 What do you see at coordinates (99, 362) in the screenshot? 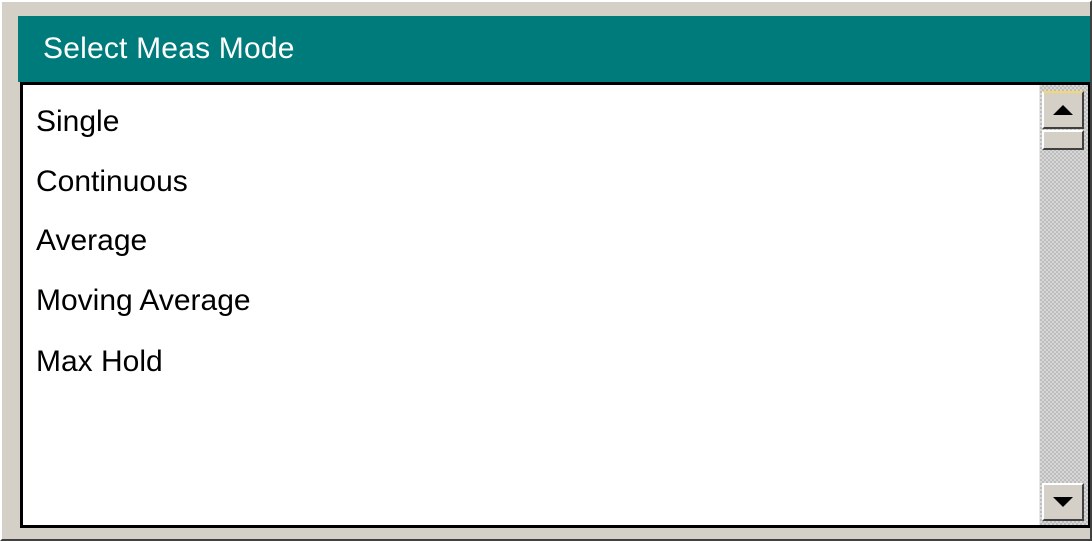
I see `list-item-max-hold: Max Hold` at bounding box center [99, 362].